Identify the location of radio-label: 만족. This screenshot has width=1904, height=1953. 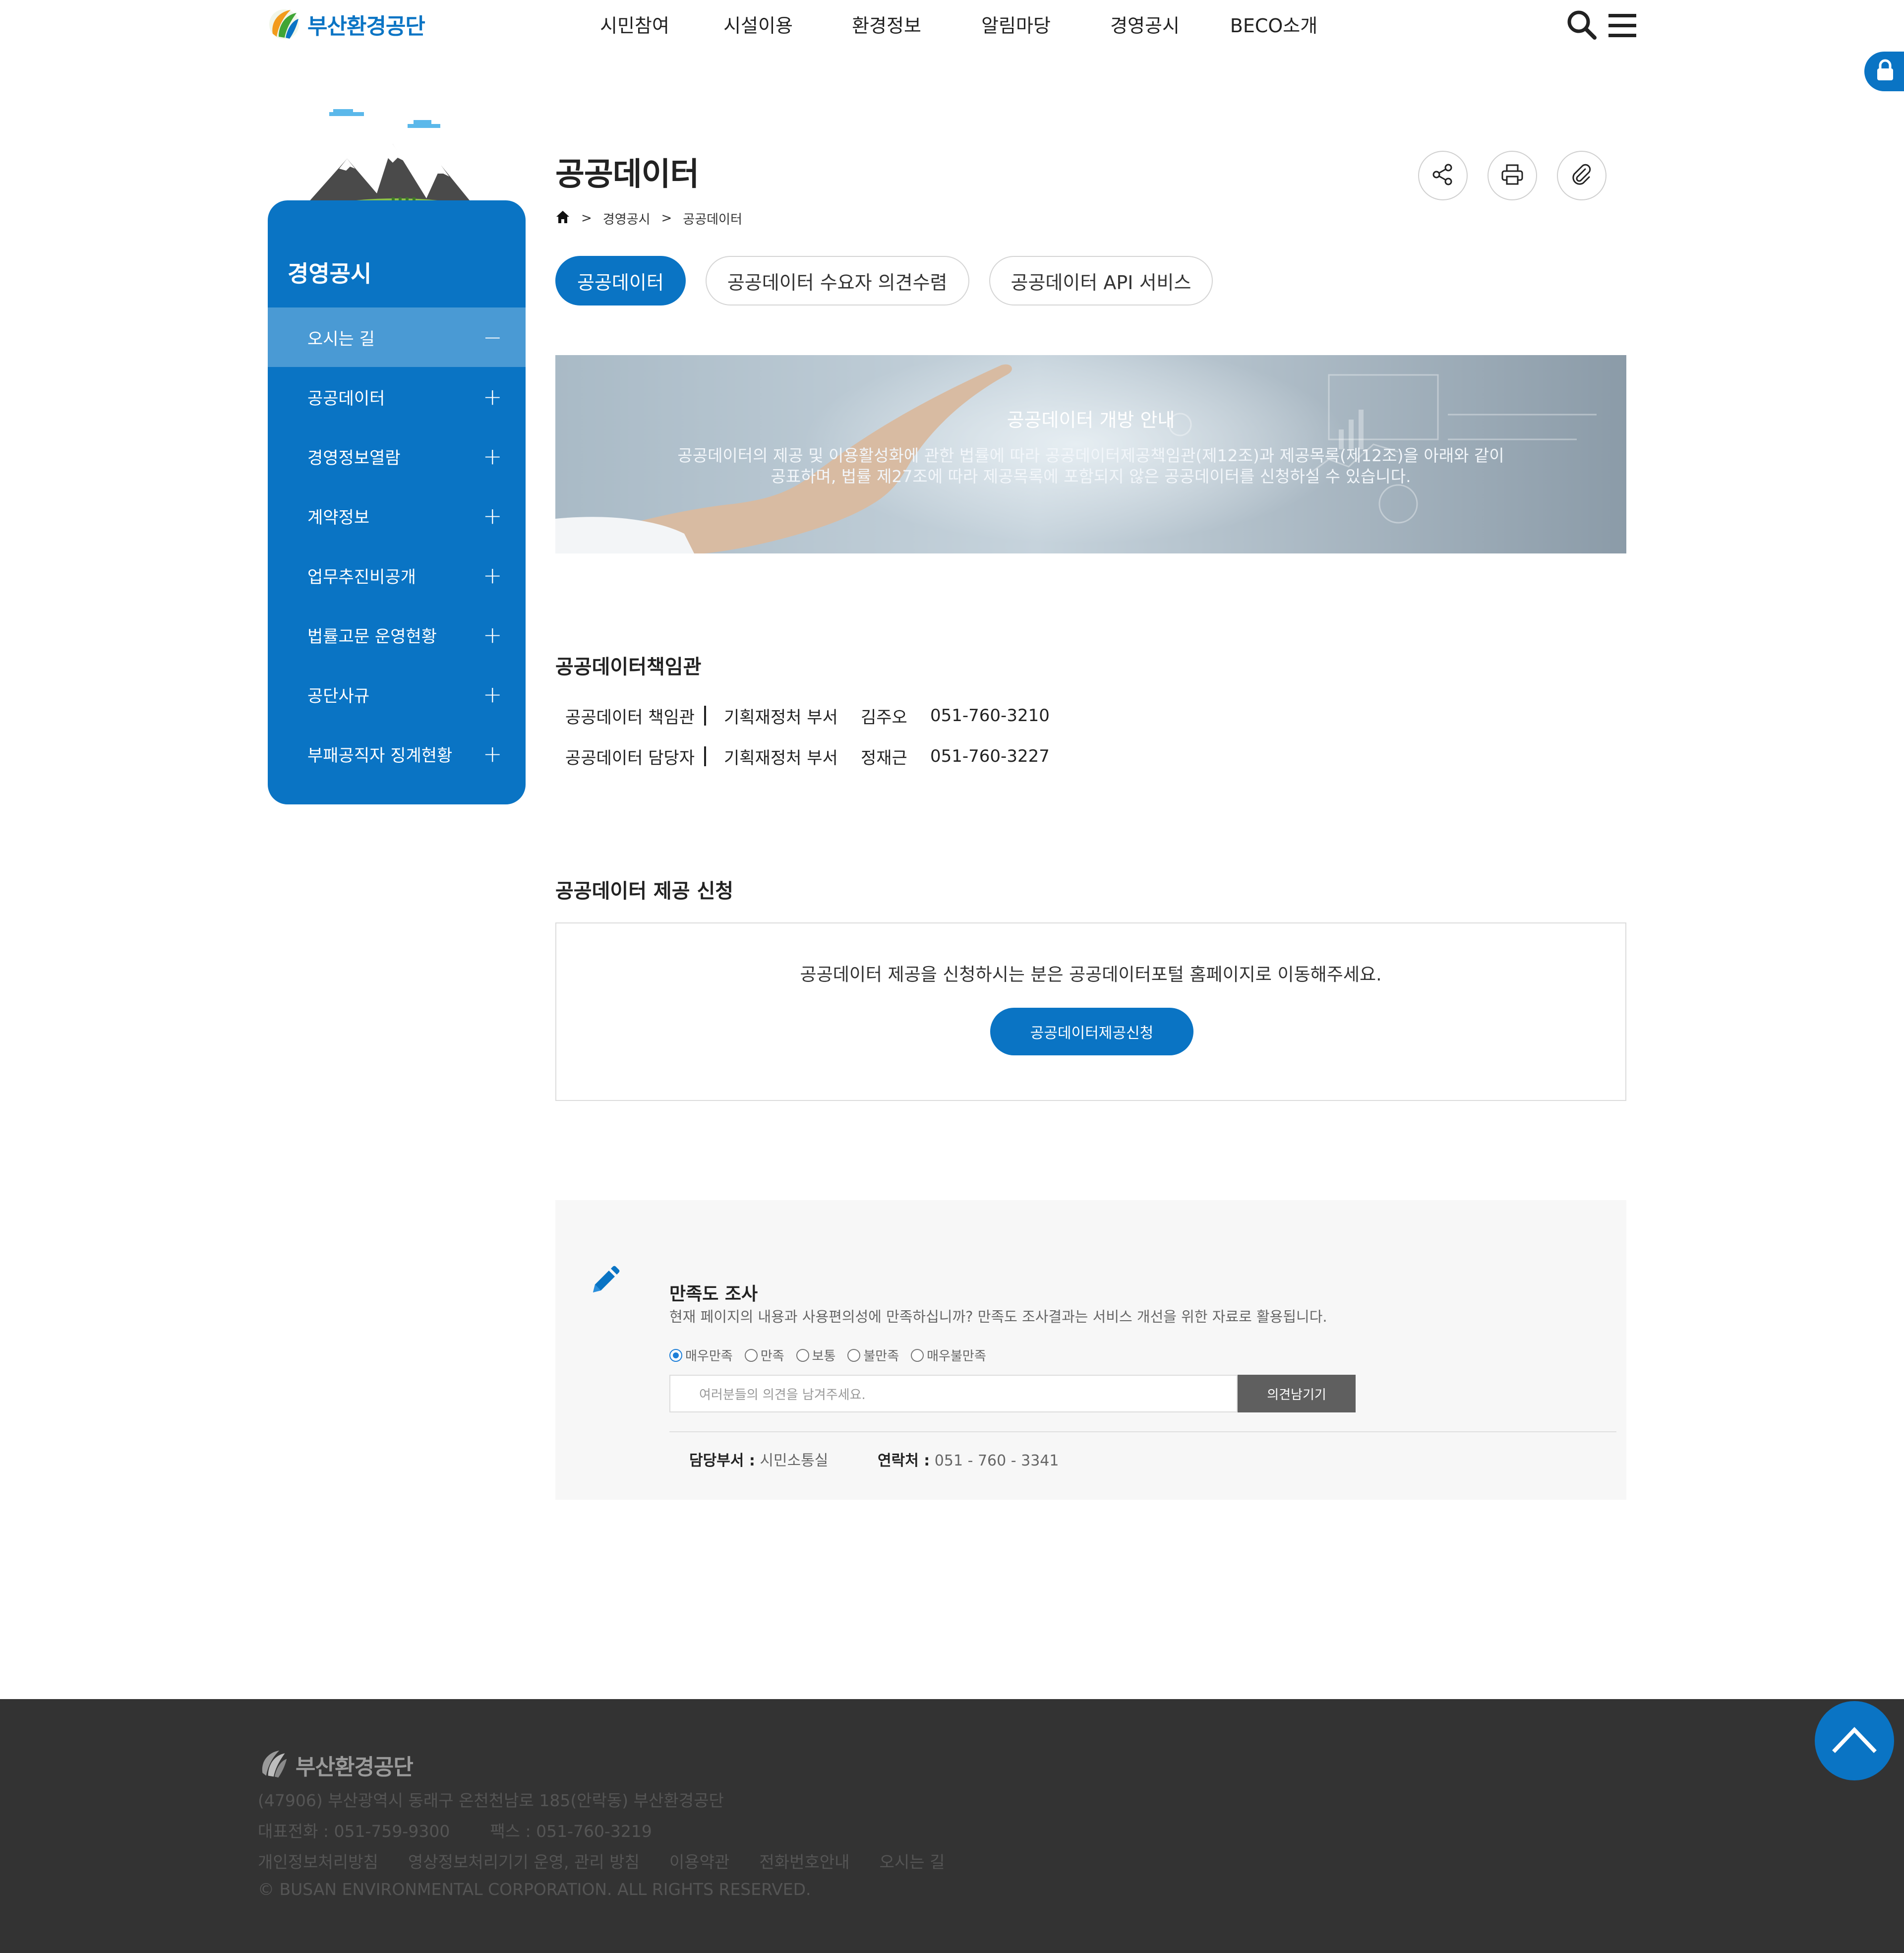
(772, 1357).